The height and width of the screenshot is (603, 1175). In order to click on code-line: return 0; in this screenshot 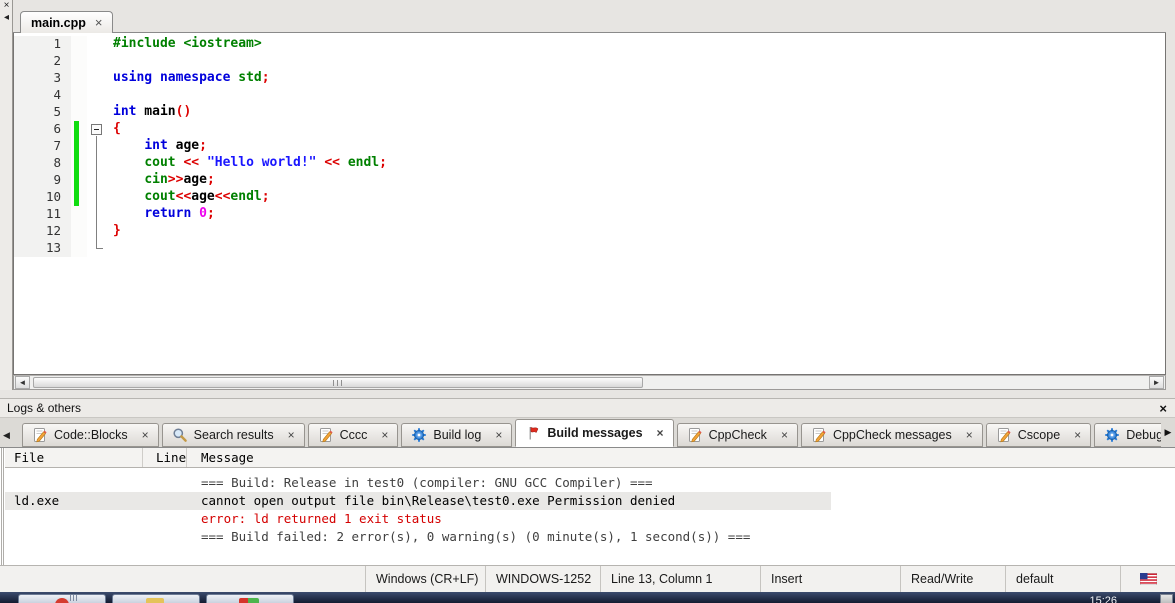, I will do `click(163, 214)`.